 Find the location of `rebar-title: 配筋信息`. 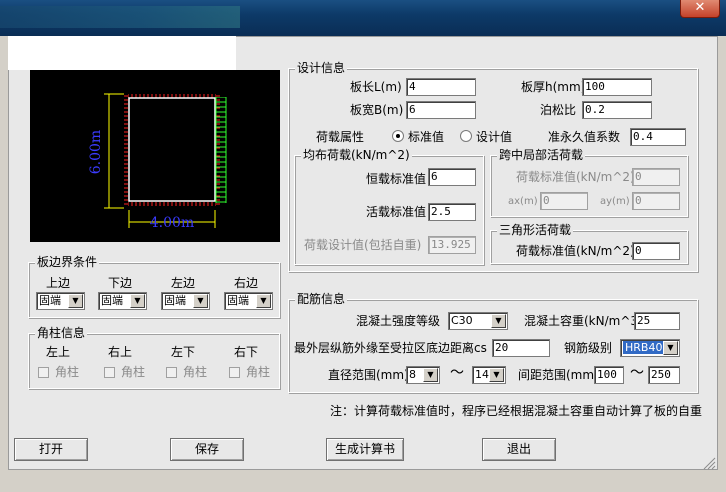

rebar-title: 配筋信息 is located at coordinates (321, 299).